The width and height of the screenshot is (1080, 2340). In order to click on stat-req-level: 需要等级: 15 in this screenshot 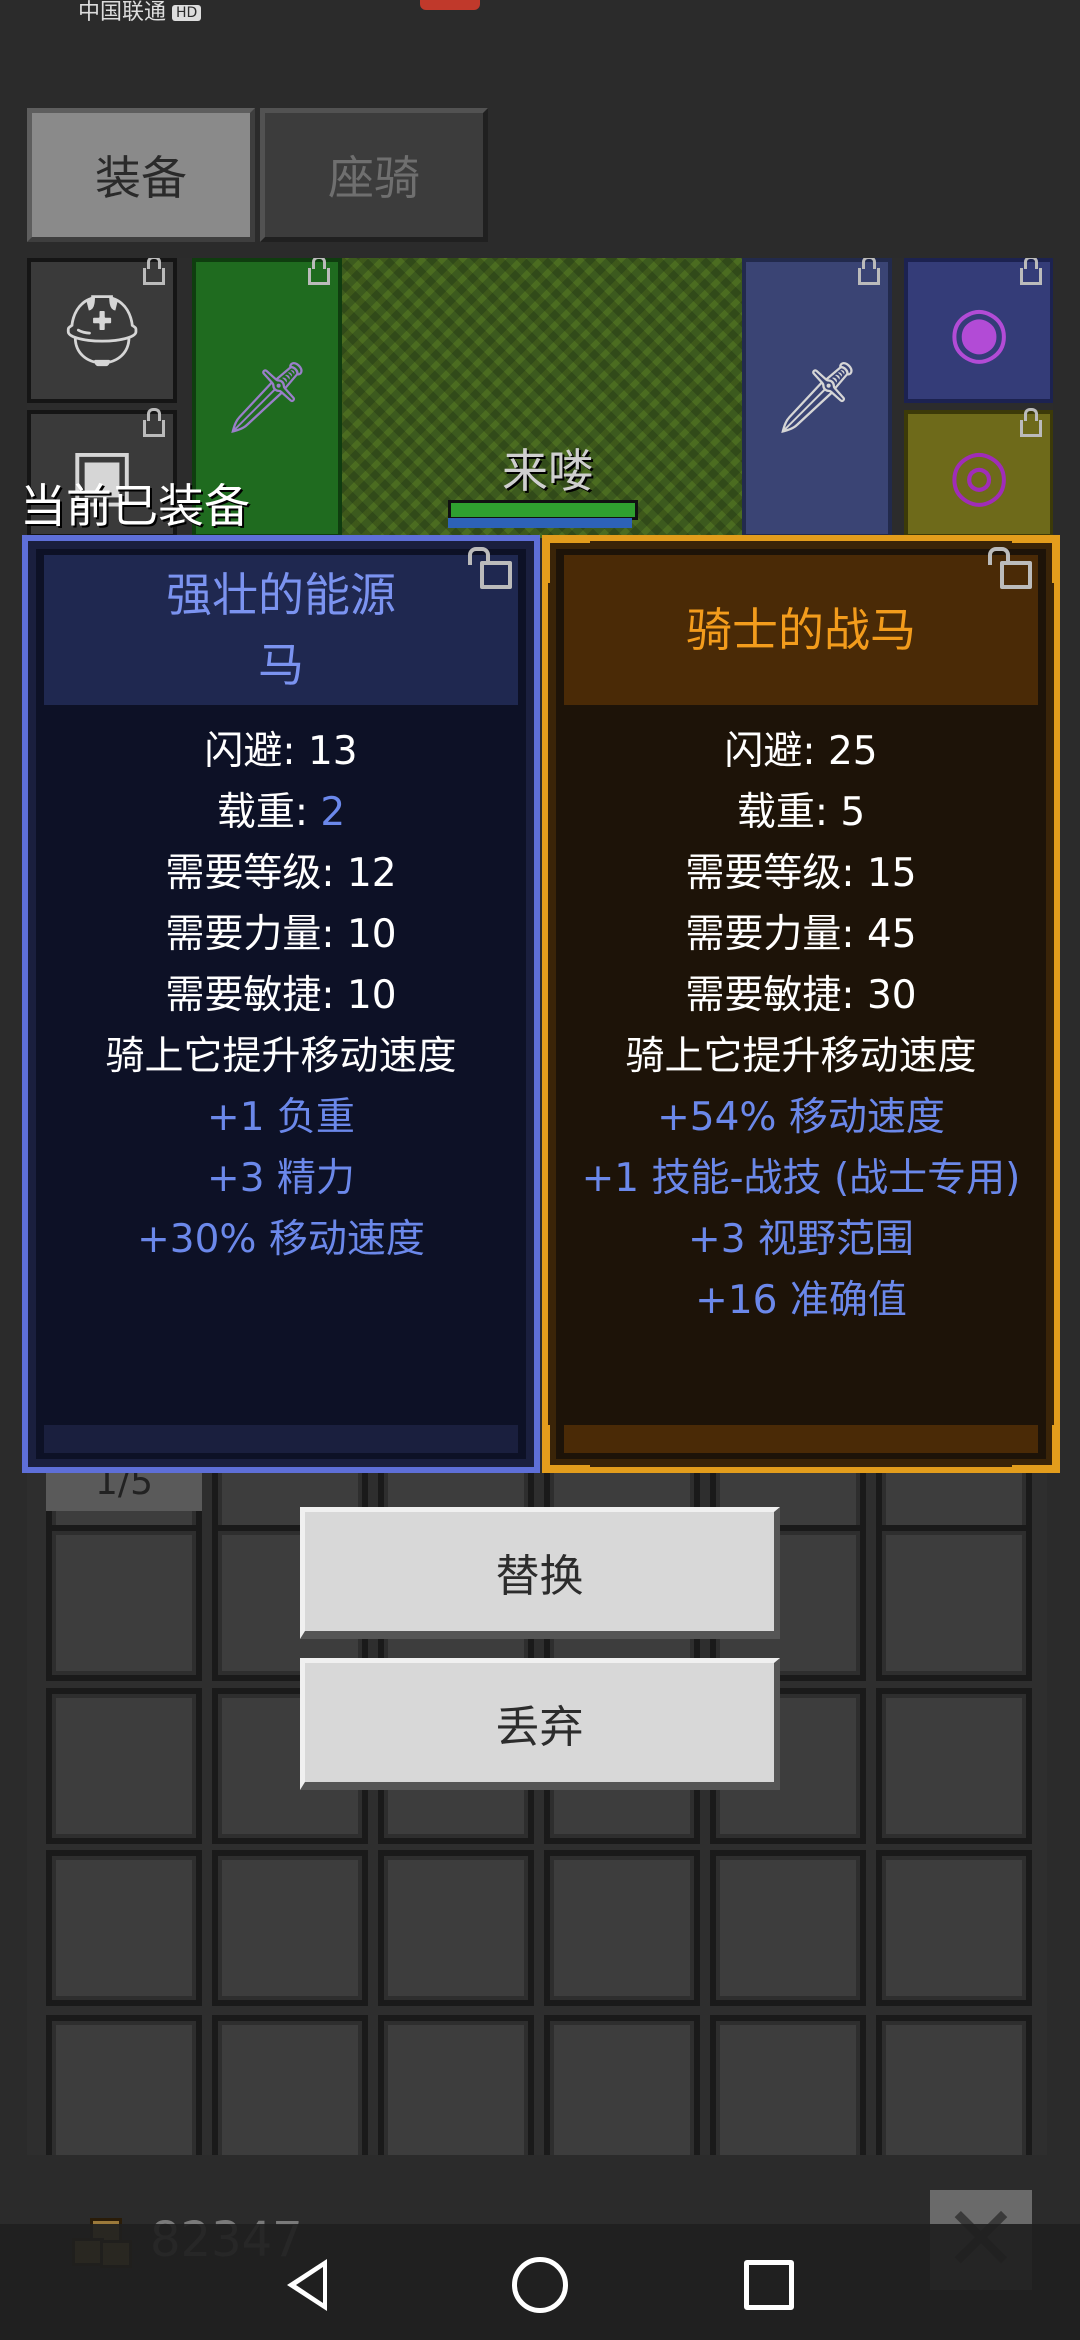, I will do `click(801, 873)`.